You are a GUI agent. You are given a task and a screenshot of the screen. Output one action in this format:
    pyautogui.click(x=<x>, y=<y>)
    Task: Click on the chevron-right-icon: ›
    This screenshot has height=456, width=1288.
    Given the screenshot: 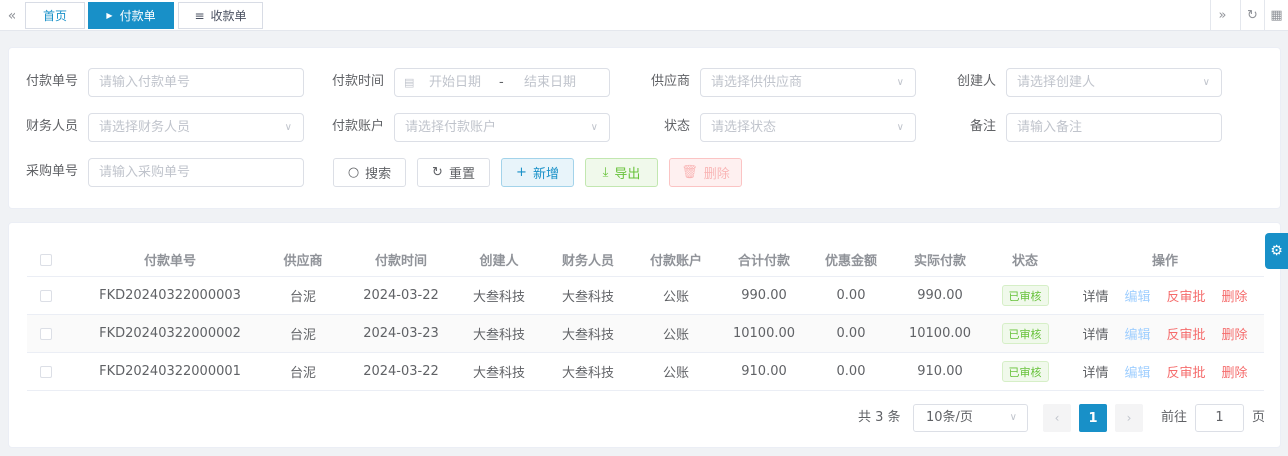 What is the action you would take?
    pyautogui.click(x=1129, y=418)
    